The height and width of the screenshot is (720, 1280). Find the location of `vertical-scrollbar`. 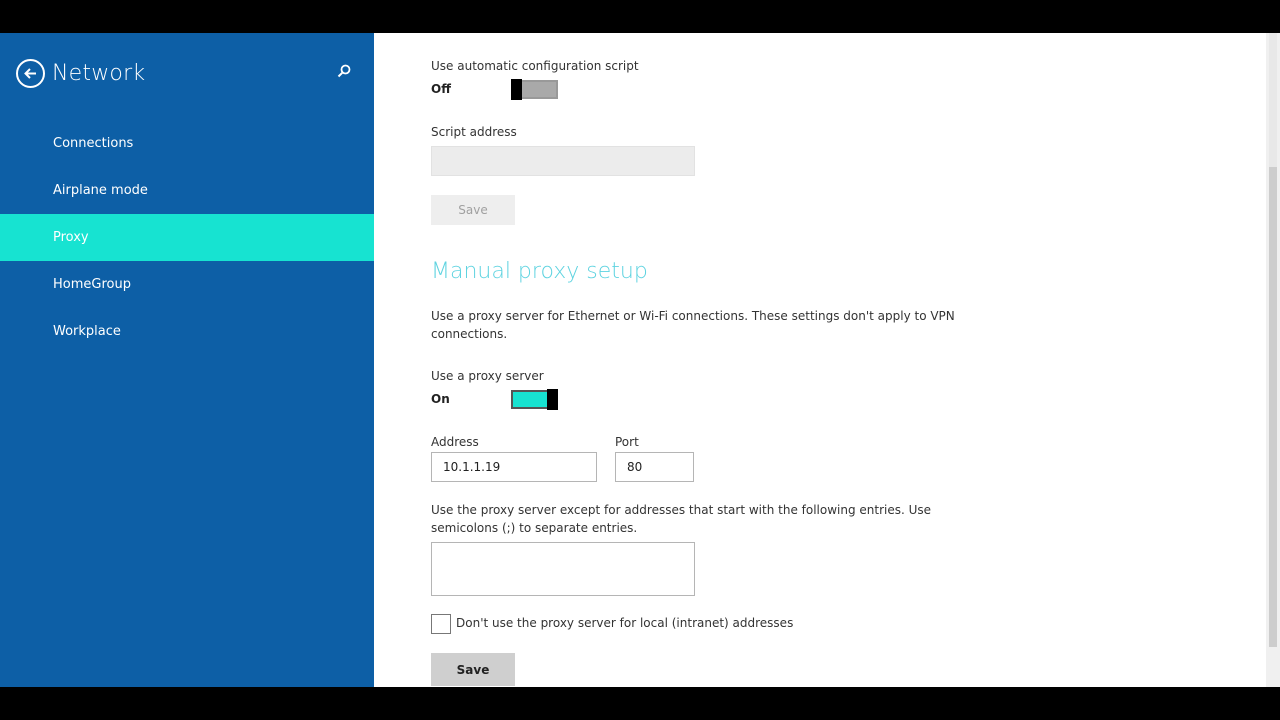

vertical-scrollbar is located at coordinates (1273, 360).